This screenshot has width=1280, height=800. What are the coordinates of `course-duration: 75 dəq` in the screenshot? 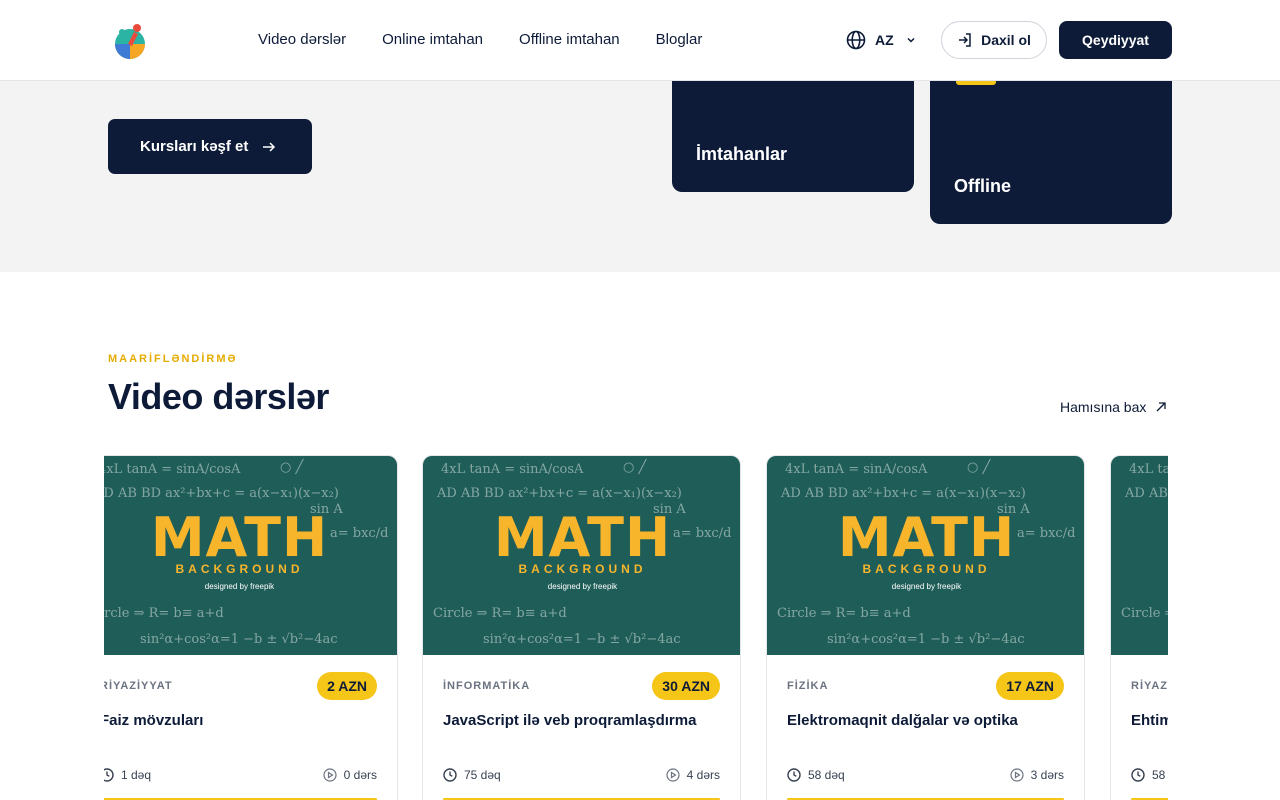 It's located at (472, 775).